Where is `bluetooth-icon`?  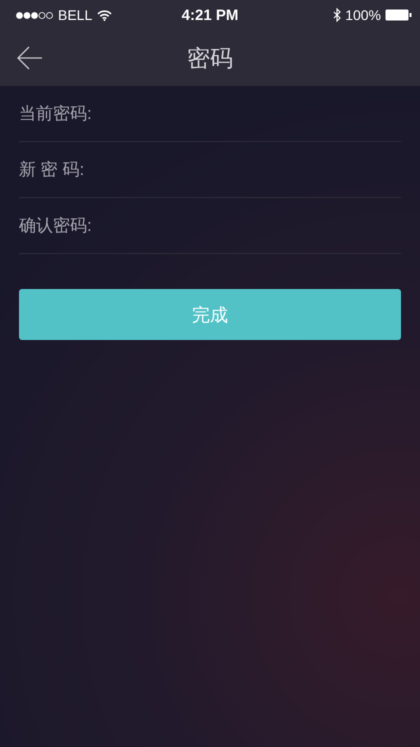
bluetooth-icon is located at coordinates (337, 15).